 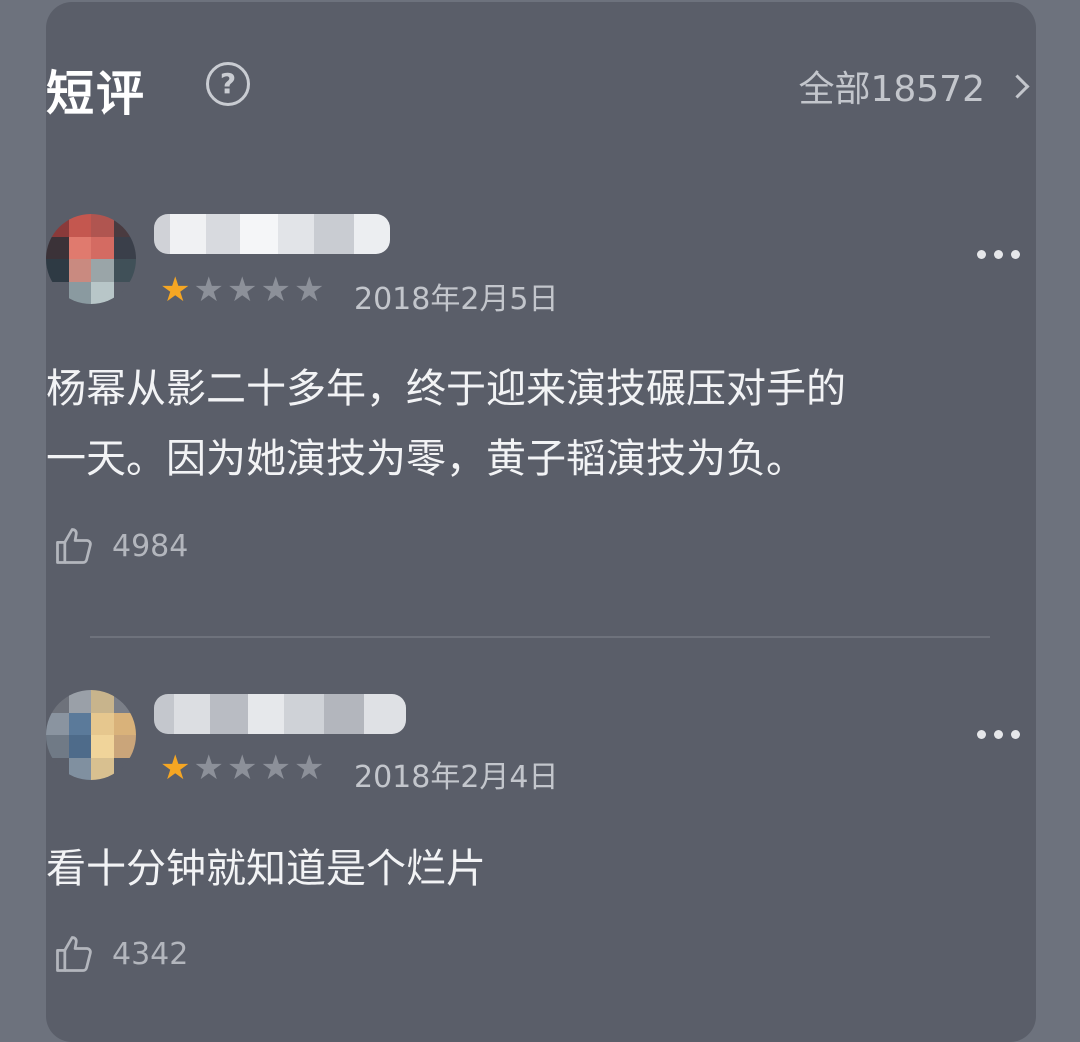 I want to click on review-content-line: 看十分钟就知道是个烂片, so click(x=266, y=869).